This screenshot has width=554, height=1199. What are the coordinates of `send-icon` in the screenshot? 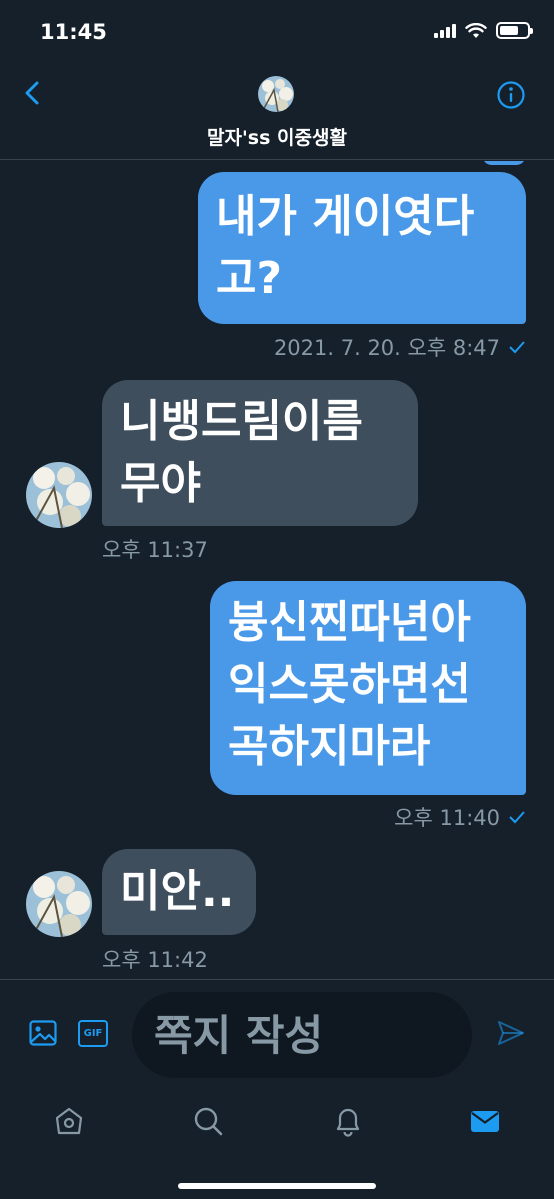 It's located at (511, 1033).